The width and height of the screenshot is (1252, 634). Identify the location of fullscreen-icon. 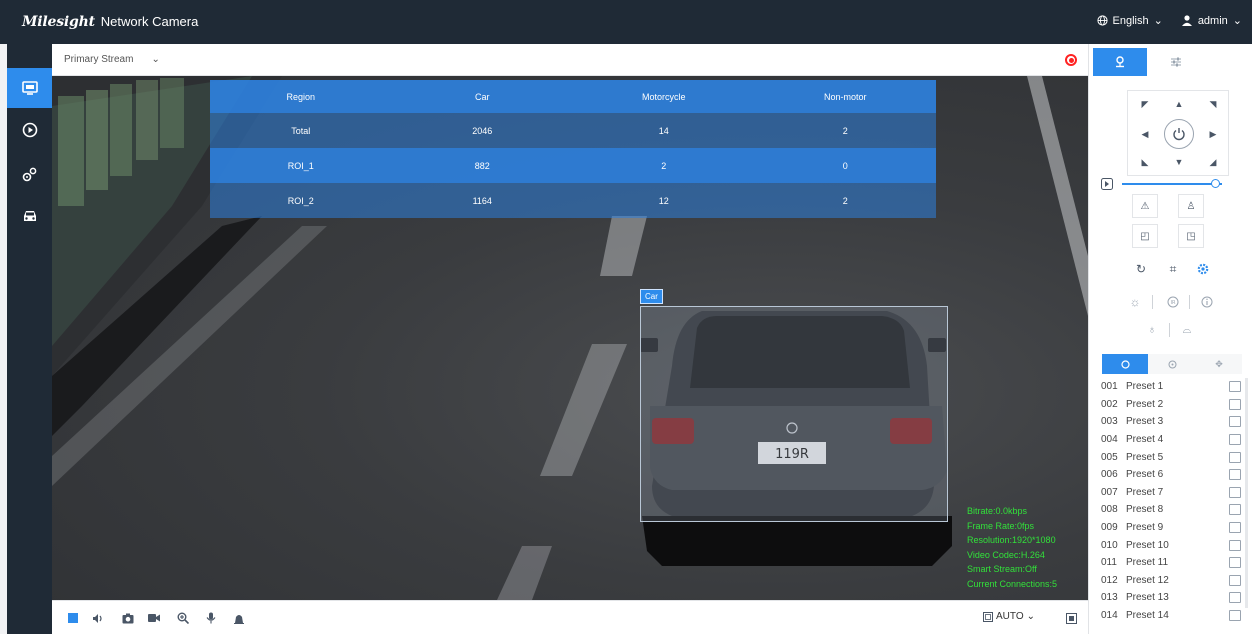
(1071, 618).